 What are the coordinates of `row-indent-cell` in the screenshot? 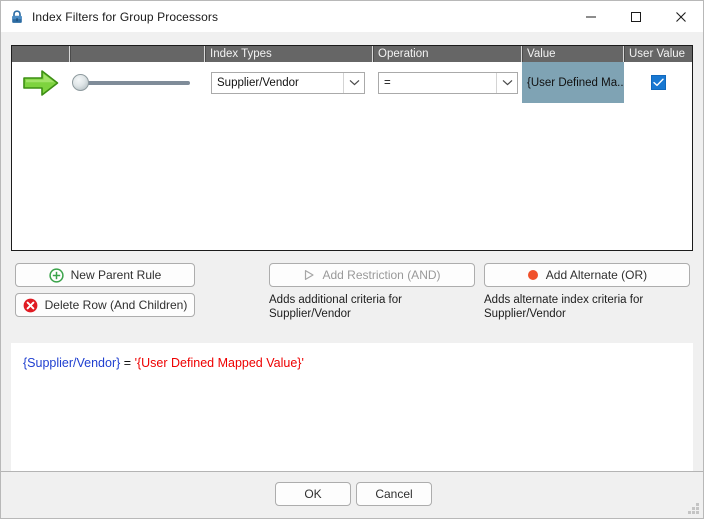 It's located at (137, 82).